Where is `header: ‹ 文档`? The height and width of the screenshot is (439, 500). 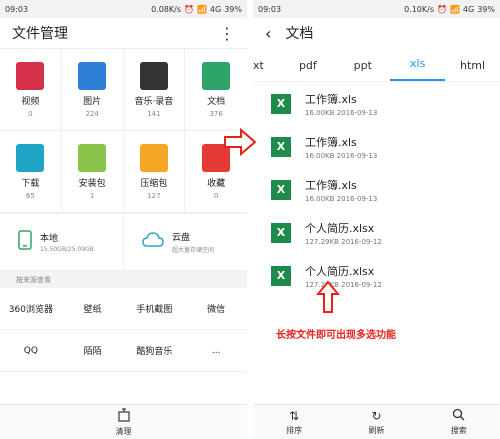
header: ‹ 文档 is located at coordinates (376, 33).